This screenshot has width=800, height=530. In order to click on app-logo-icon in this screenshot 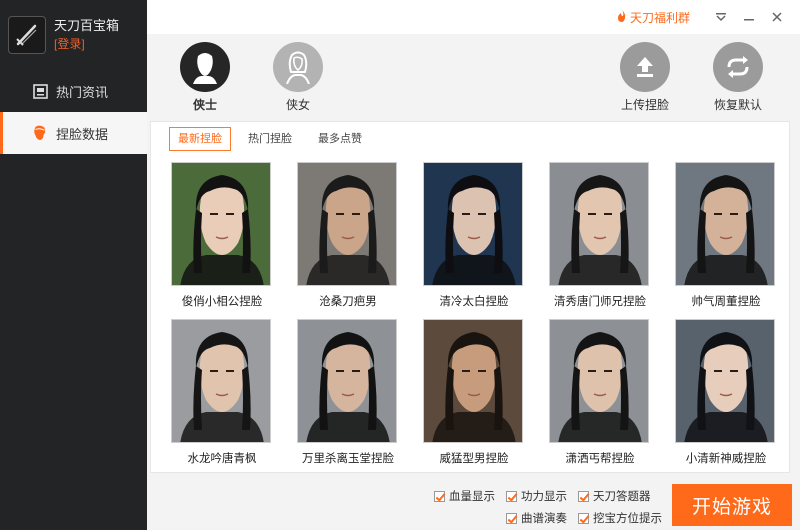, I will do `click(27, 35)`.